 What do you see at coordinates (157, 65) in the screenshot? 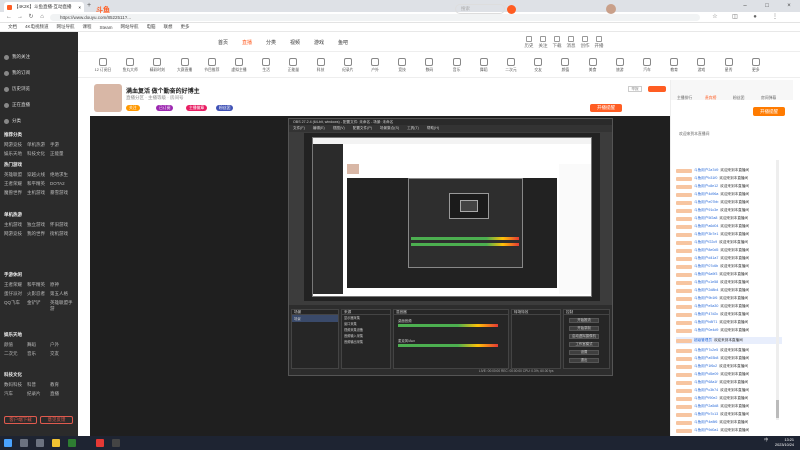
I see `category-item: 精彩时刻` at bounding box center [157, 65].